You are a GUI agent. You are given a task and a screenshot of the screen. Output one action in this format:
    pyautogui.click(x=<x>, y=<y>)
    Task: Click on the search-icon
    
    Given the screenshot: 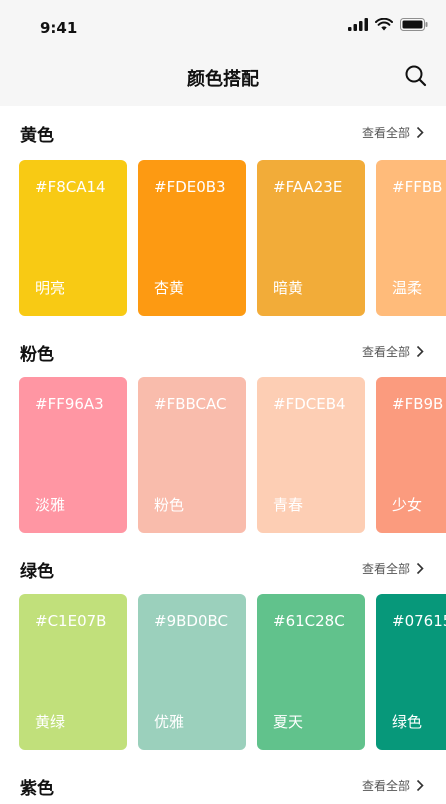 What is the action you would take?
    pyautogui.click(x=416, y=76)
    